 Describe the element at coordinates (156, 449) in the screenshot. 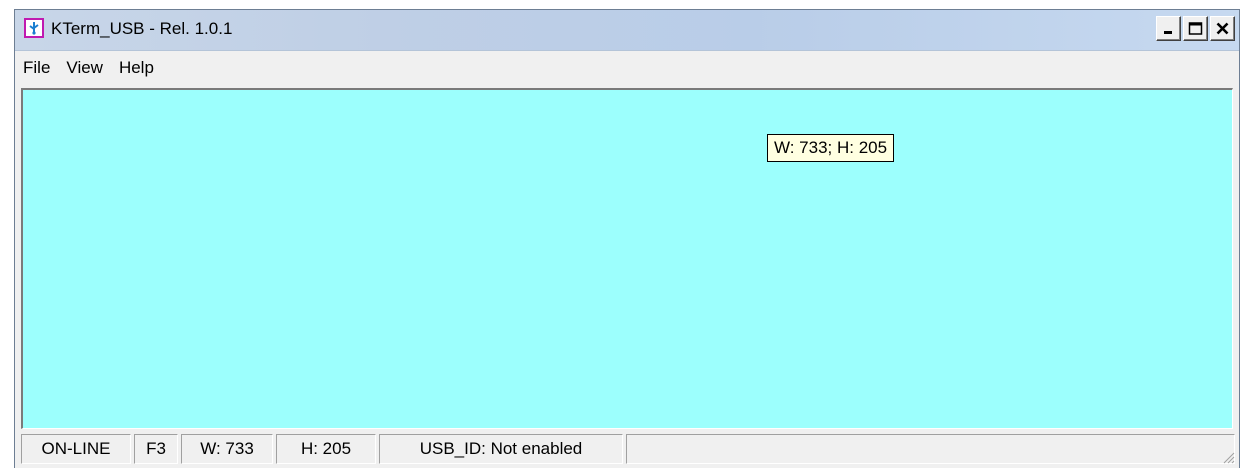

I see `status-function-key: F3` at that location.